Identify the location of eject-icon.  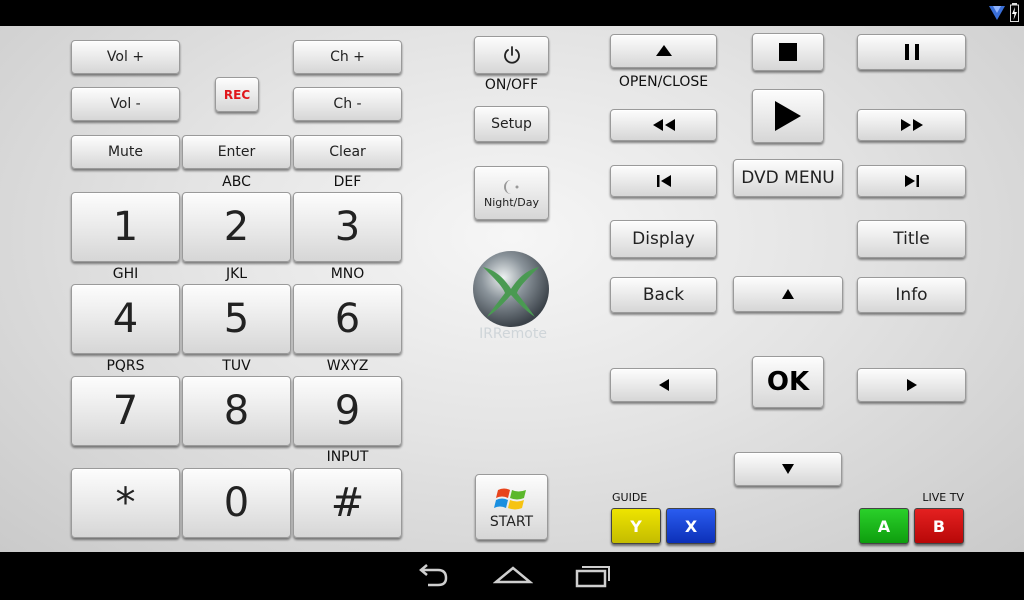
(663, 50).